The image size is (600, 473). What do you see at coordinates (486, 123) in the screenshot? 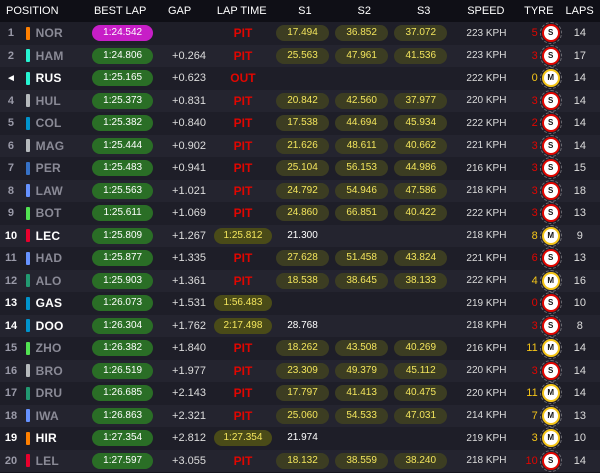
I see `speed-value: 222 KPH` at bounding box center [486, 123].